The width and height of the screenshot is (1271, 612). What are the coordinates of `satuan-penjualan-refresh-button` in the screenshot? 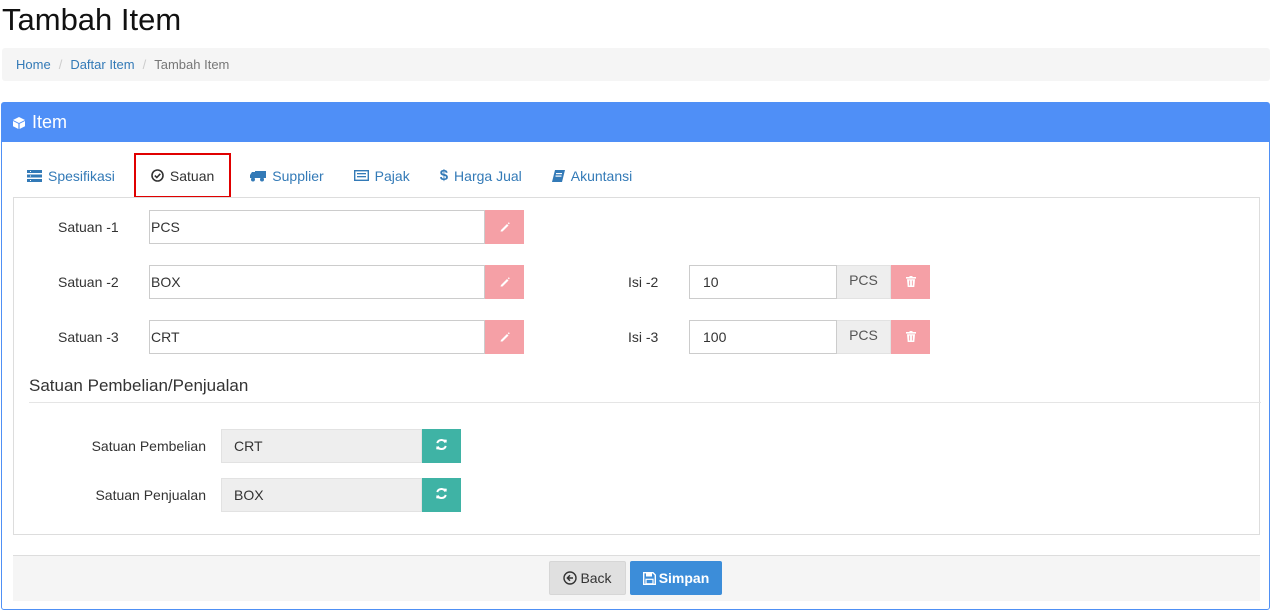 It's located at (441, 495).